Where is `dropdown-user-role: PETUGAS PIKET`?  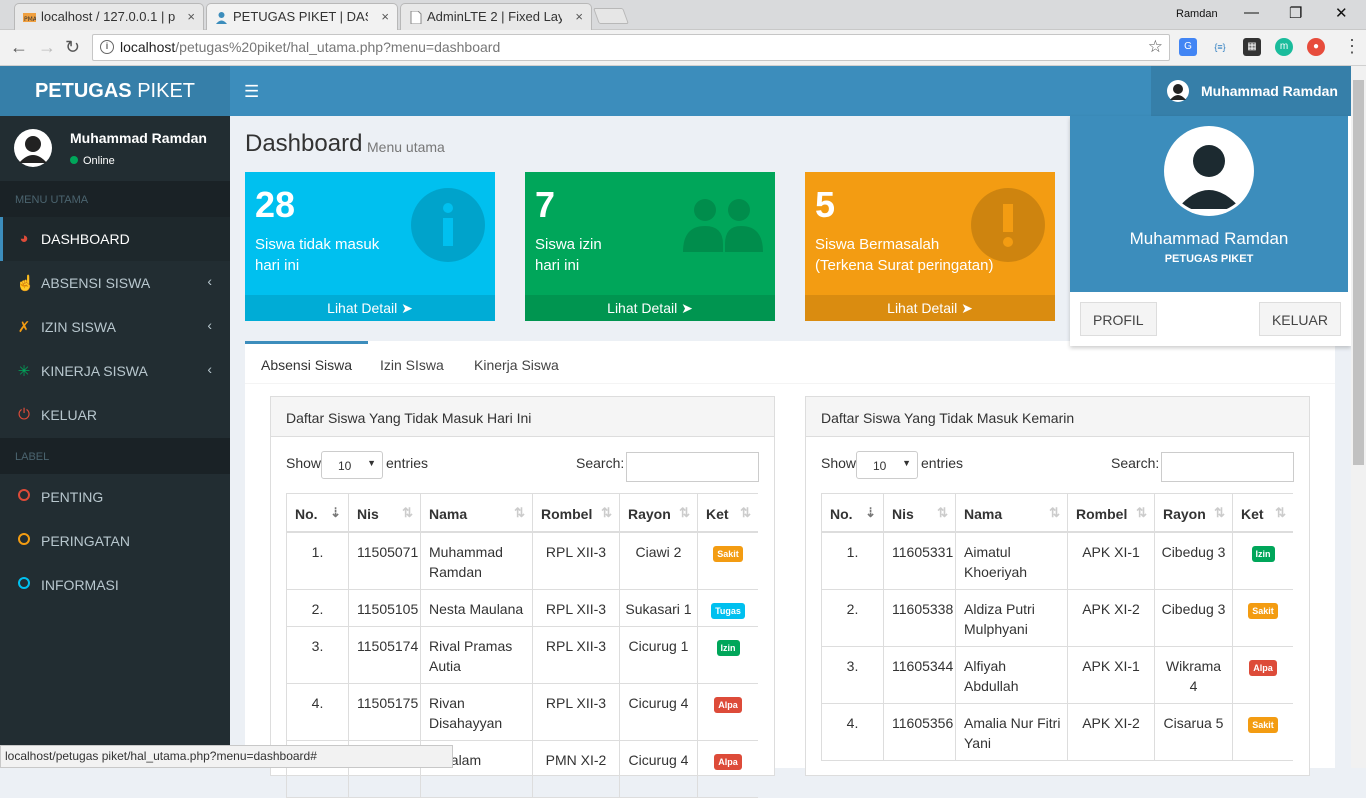 dropdown-user-role: PETUGAS PIKET is located at coordinates (1209, 259).